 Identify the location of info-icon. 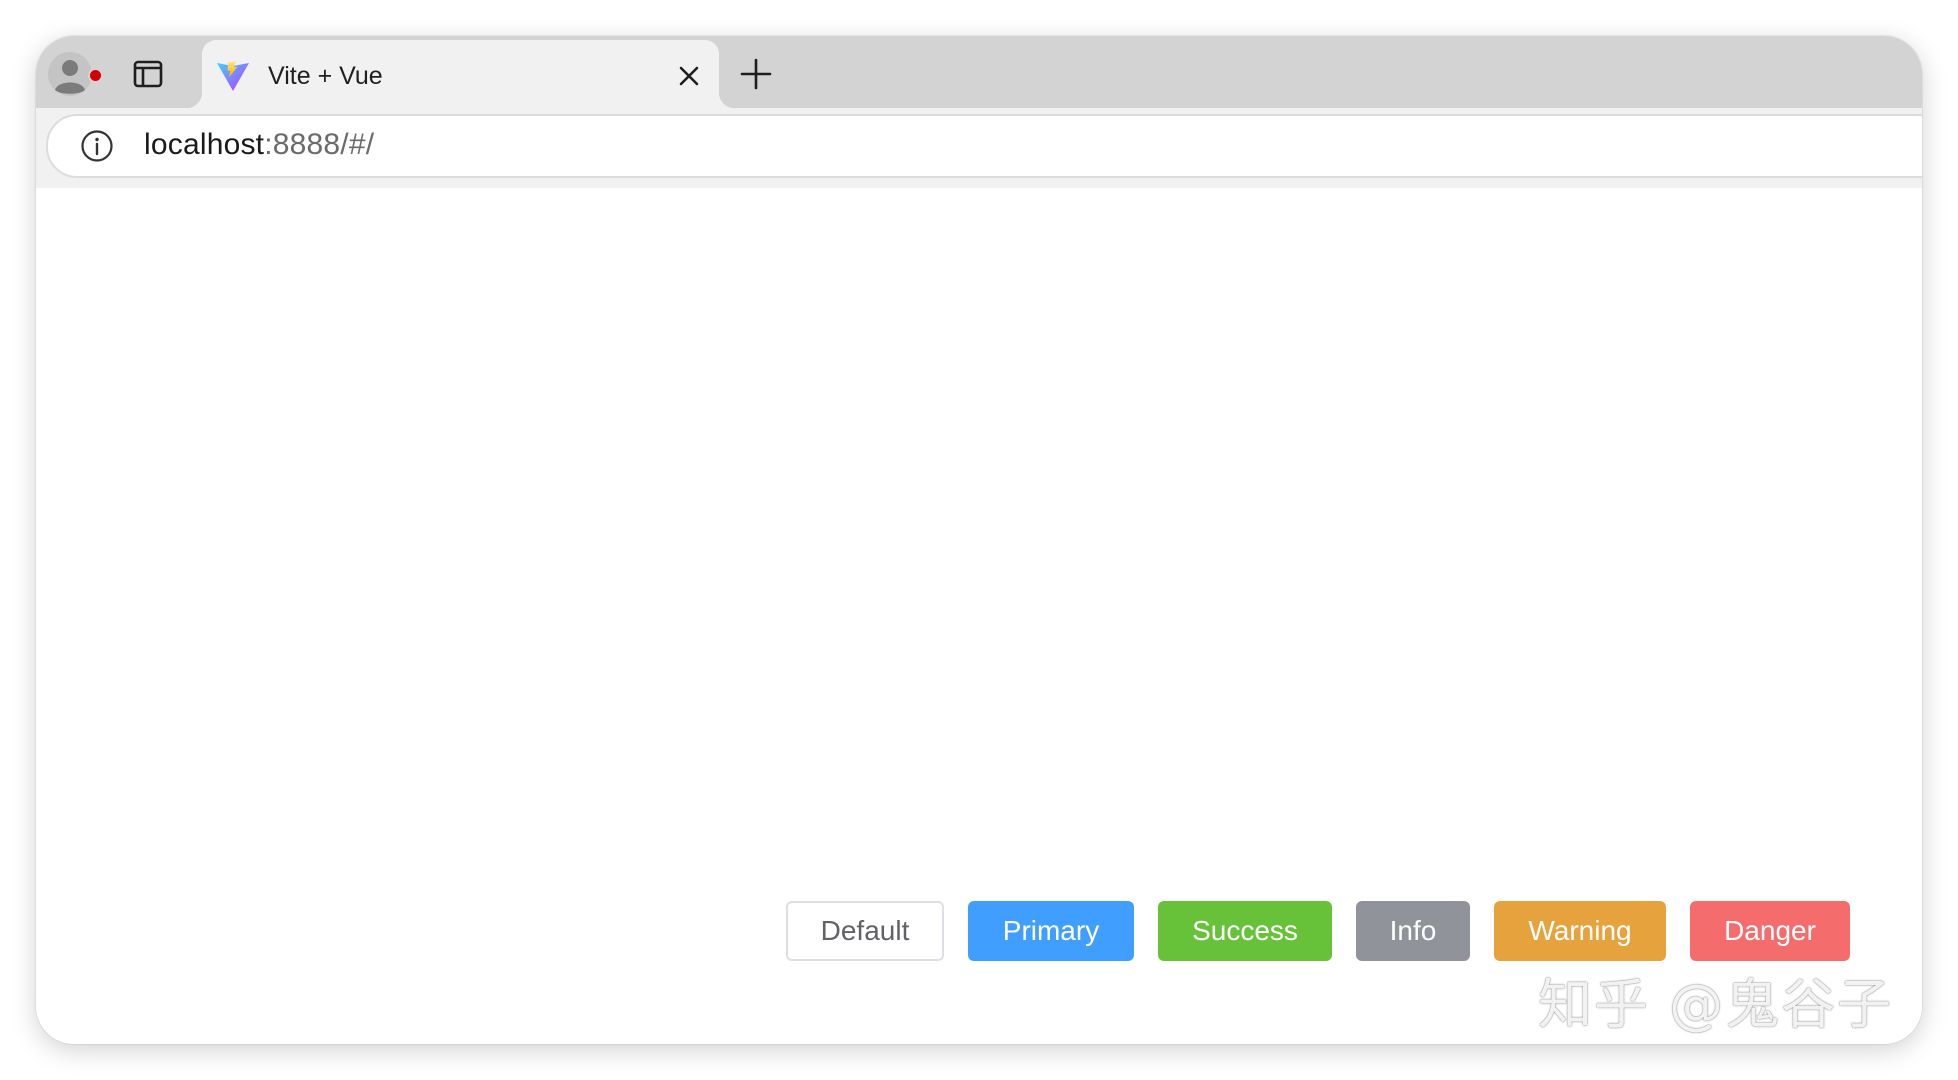
(97, 146).